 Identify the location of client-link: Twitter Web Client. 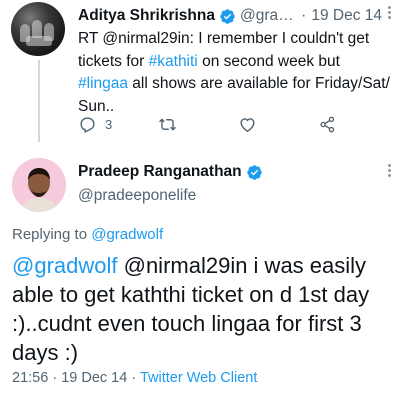
(198, 378).